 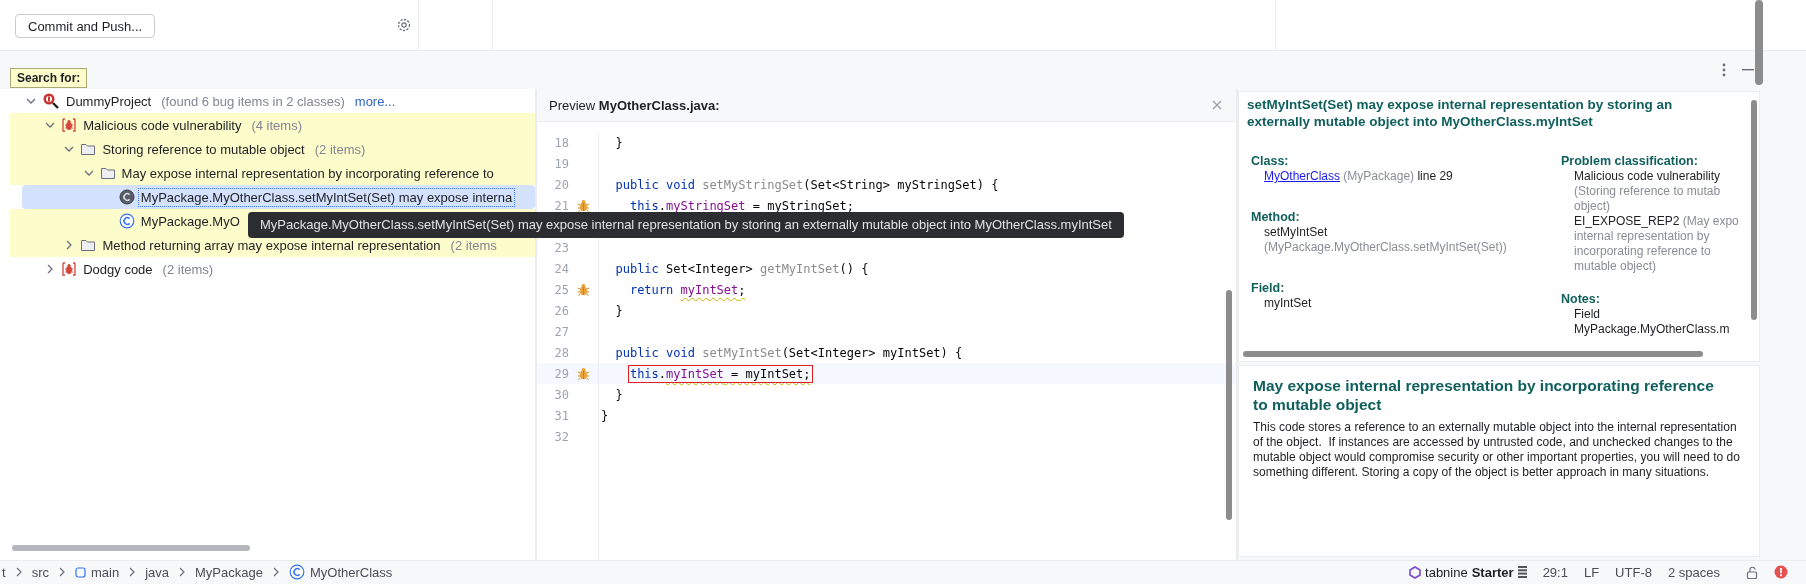 I want to click on line-number: 19, so click(x=561, y=163).